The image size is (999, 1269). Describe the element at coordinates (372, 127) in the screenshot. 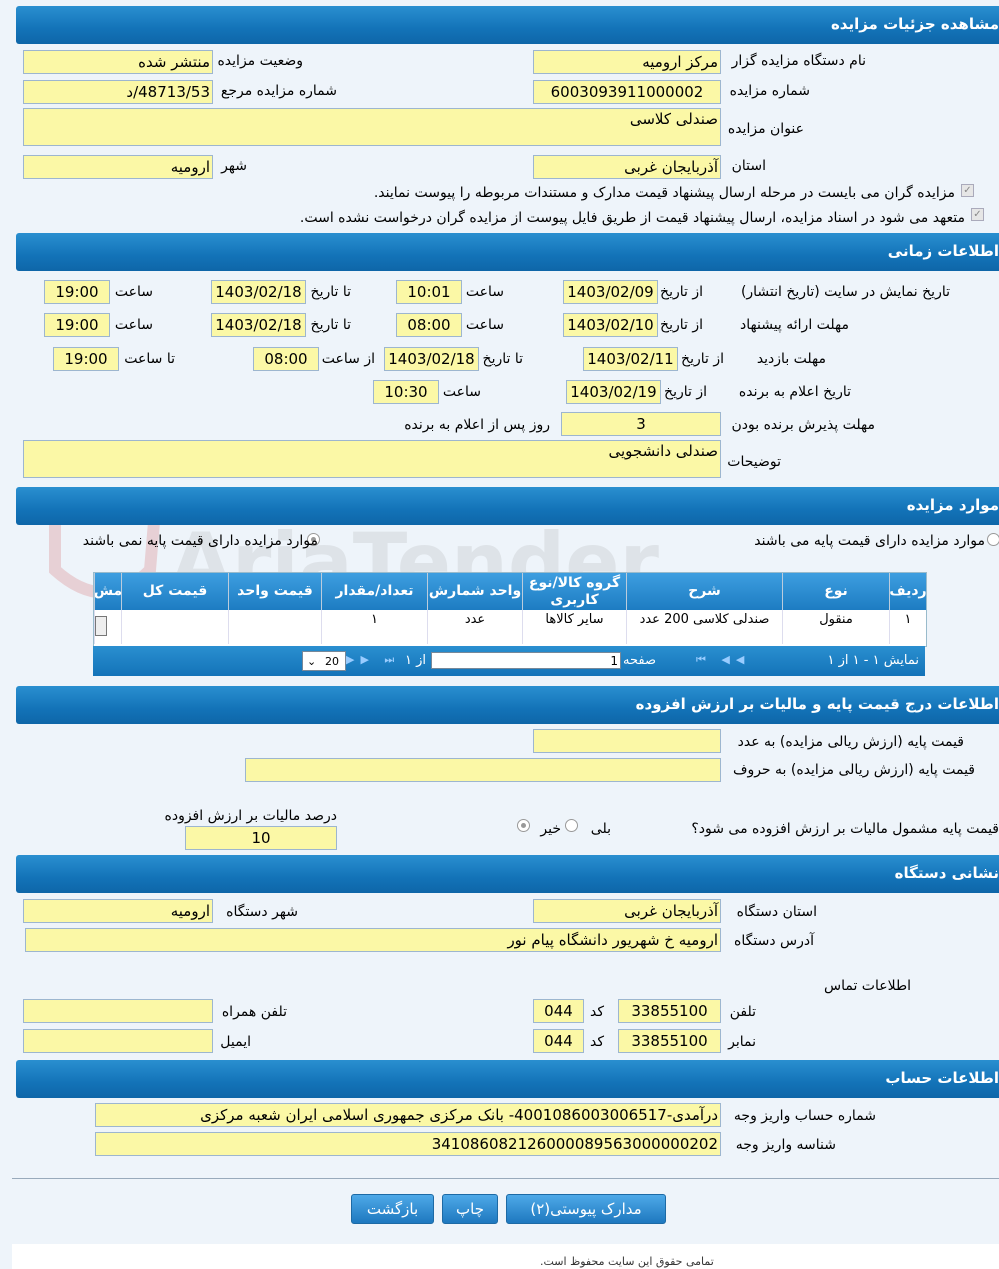

I see `title-field: صندلی کلاسی` at that location.